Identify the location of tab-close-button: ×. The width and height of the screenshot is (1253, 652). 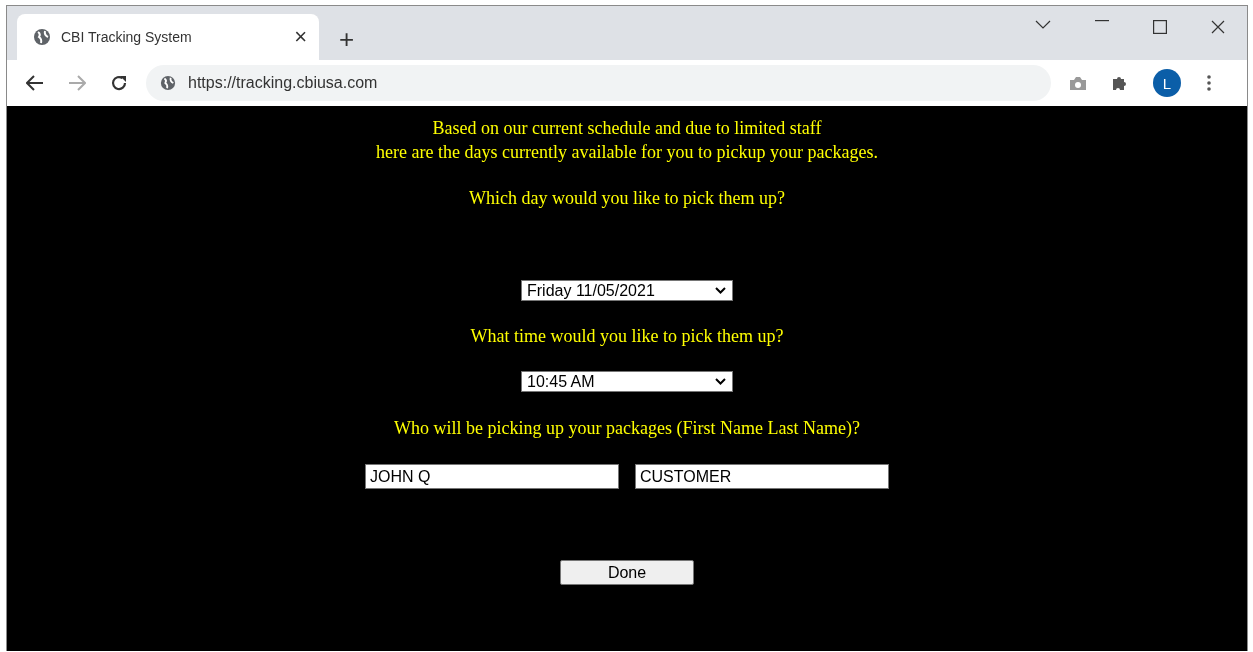
(300, 37).